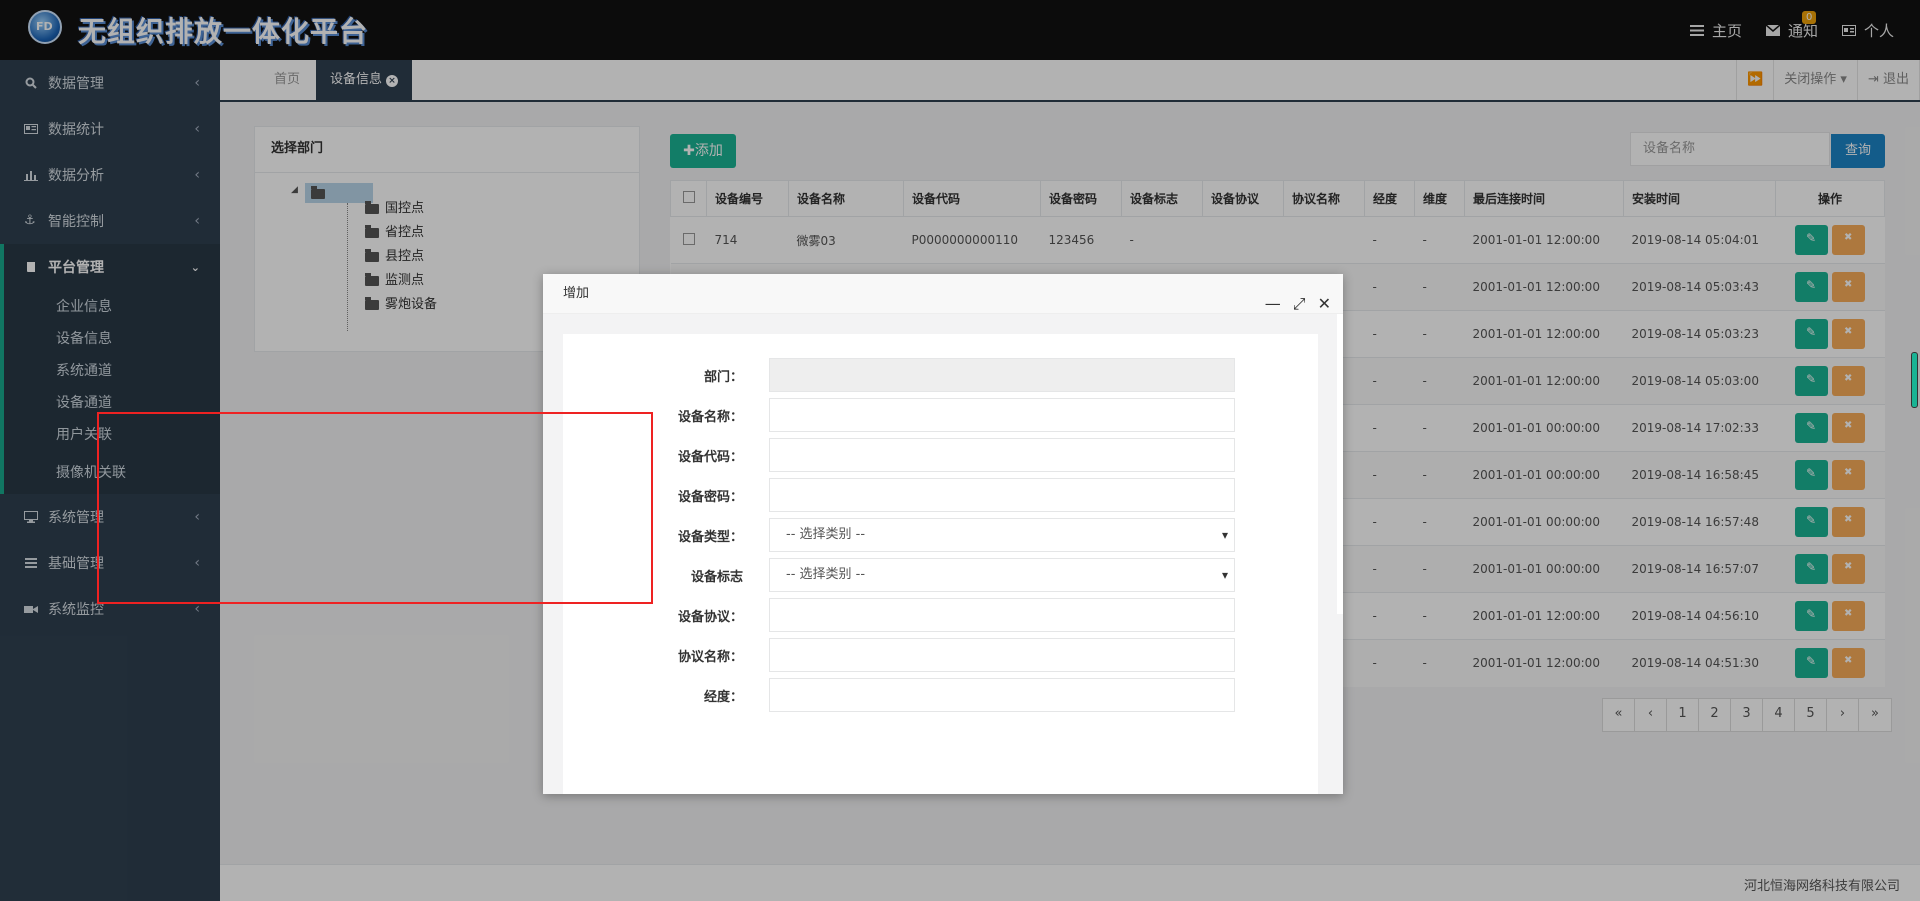 This screenshot has width=1920, height=901. I want to click on form-row: 部门：, so click(940, 375).